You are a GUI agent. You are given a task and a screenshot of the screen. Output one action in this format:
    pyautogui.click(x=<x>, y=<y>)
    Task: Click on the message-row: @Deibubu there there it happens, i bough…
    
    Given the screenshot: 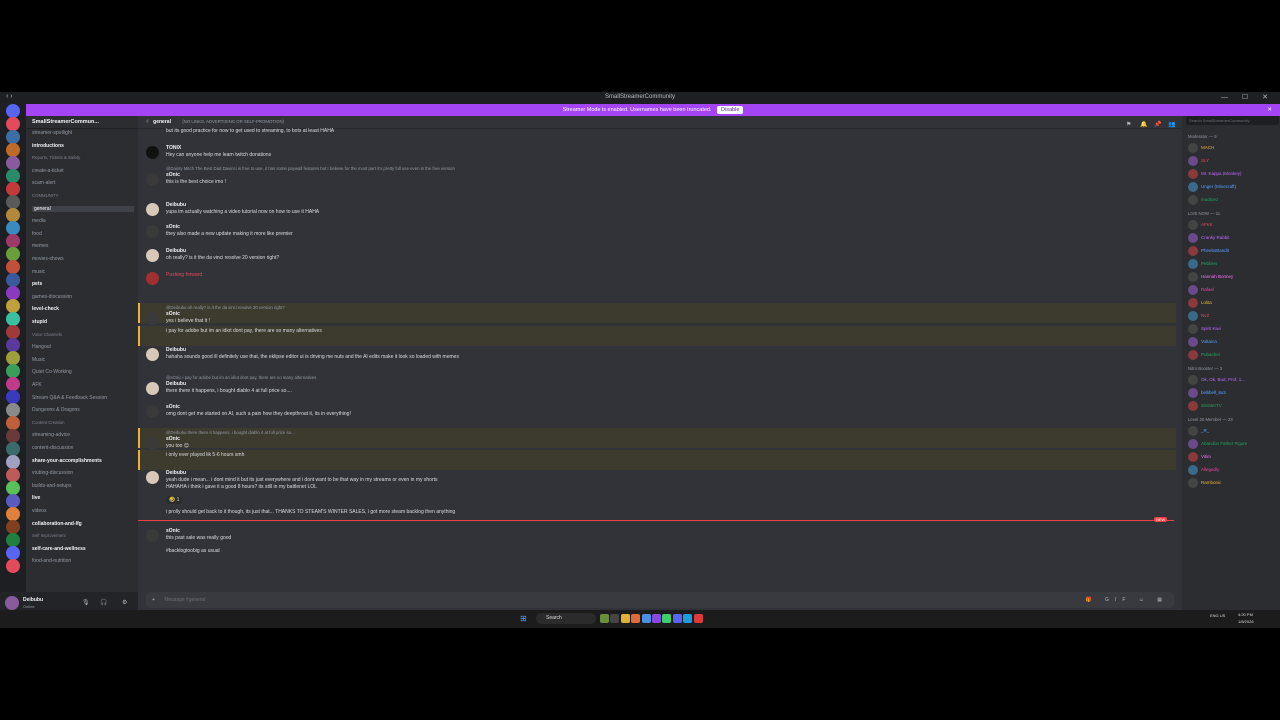 What is the action you would take?
    pyautogui.click(x=660, y=440)
    